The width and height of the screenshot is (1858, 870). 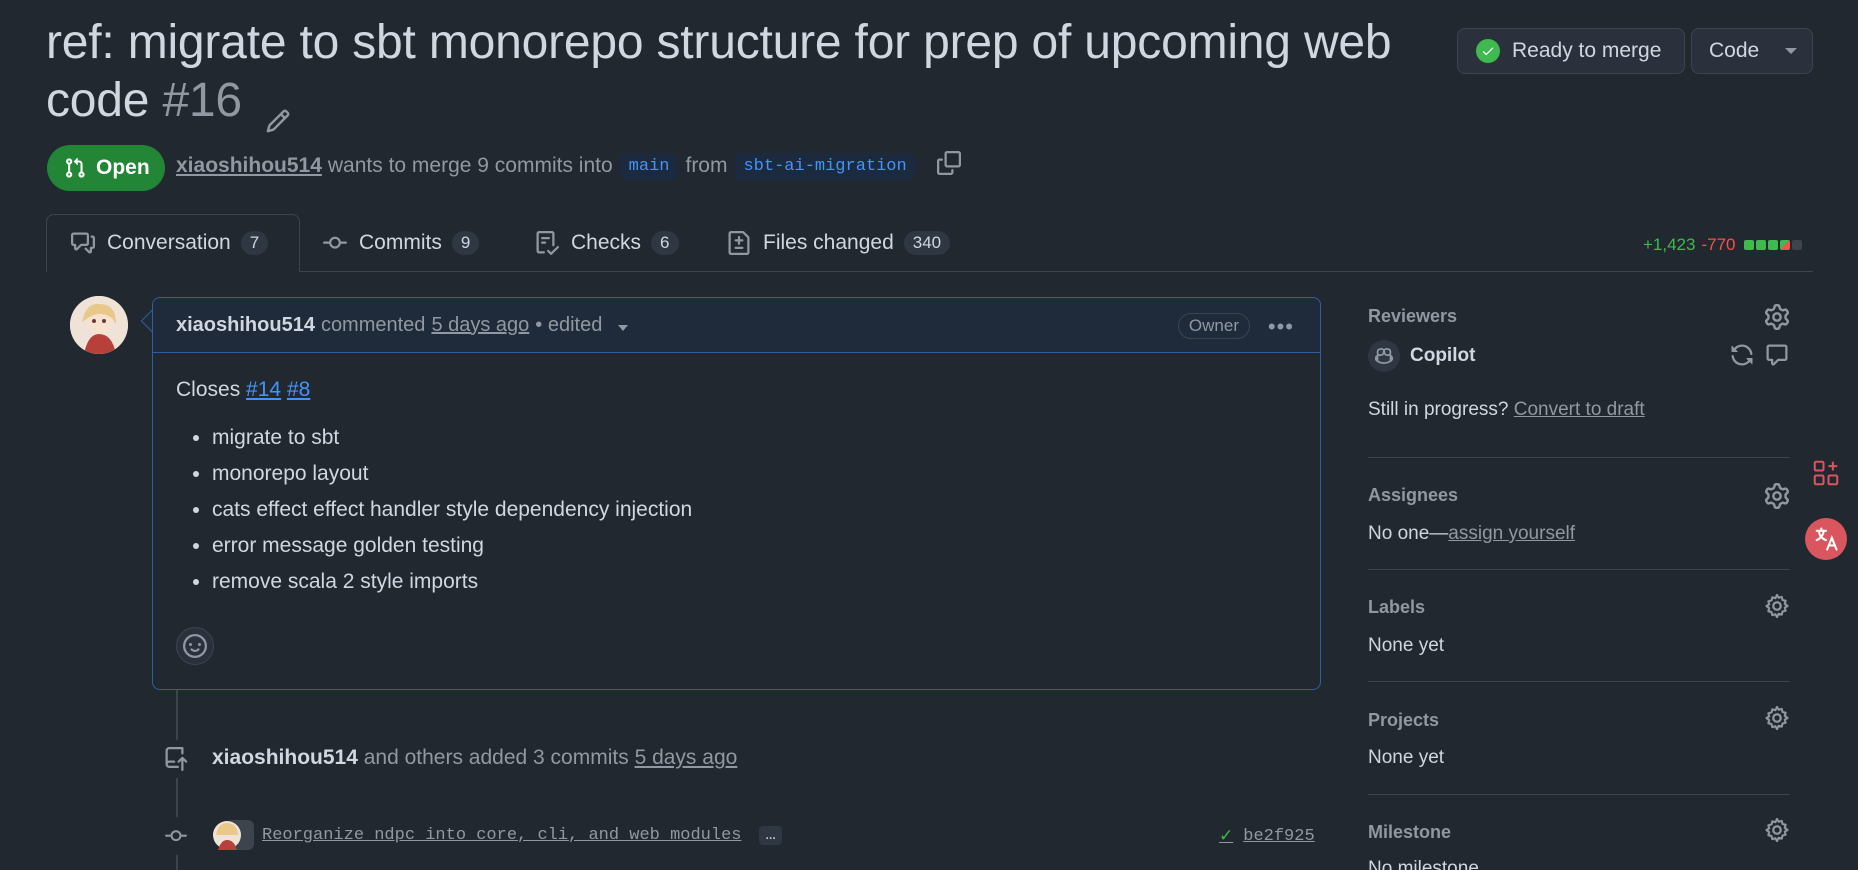 I want to click on status-badge: Open, so click(x=106, y=168).